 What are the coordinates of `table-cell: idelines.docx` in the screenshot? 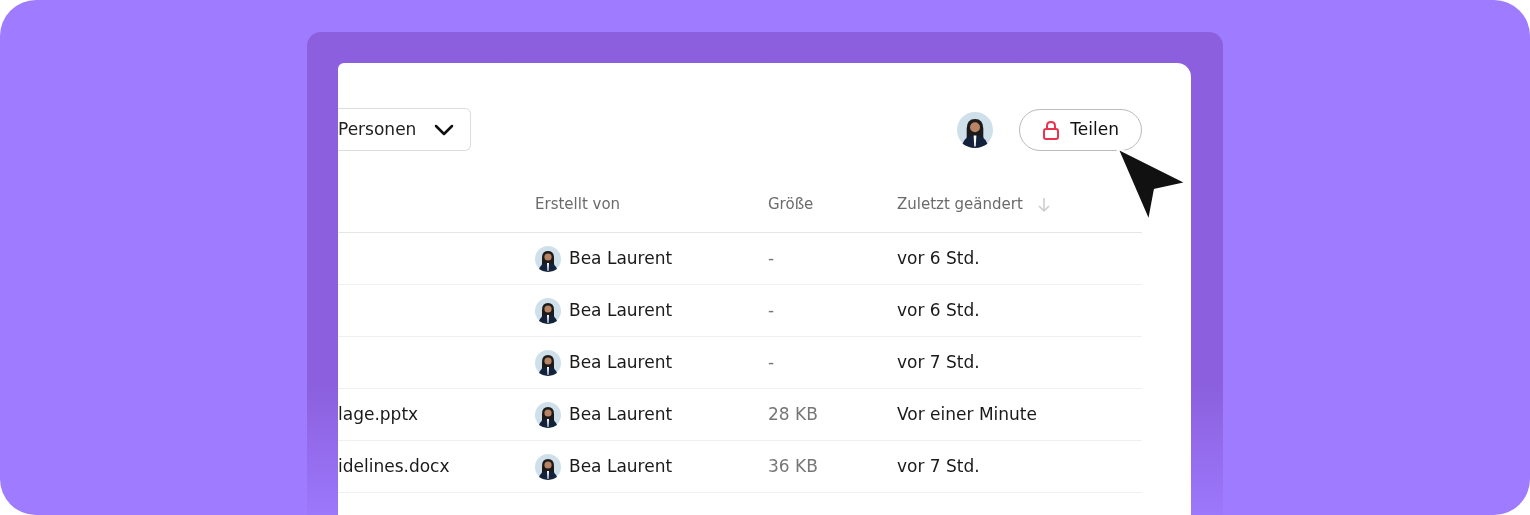 It's located at (394, 465).